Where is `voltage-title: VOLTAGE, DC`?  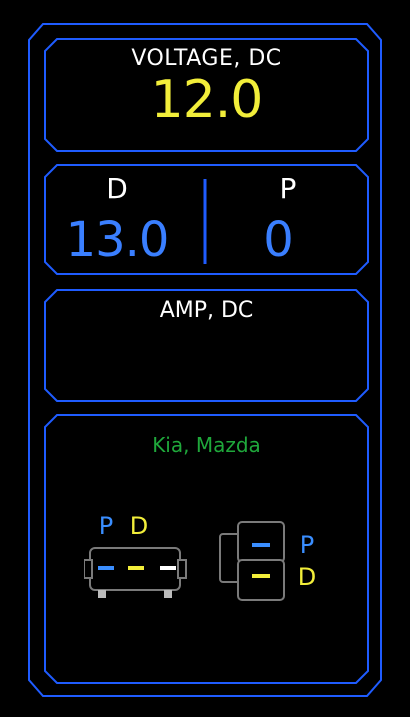
voltage-title: VOLTAGE, DC is located at coordinates (206, 58).